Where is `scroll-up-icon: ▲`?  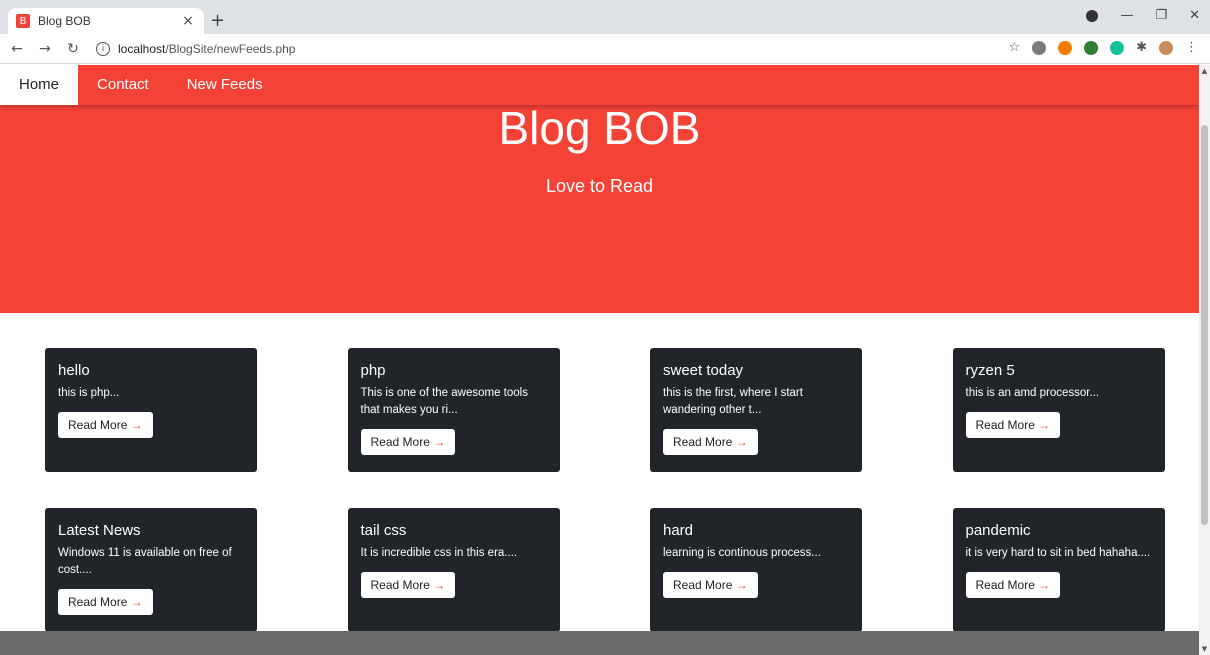 scroll-up-icon: ▲ is located at coordinates (1204, 71).